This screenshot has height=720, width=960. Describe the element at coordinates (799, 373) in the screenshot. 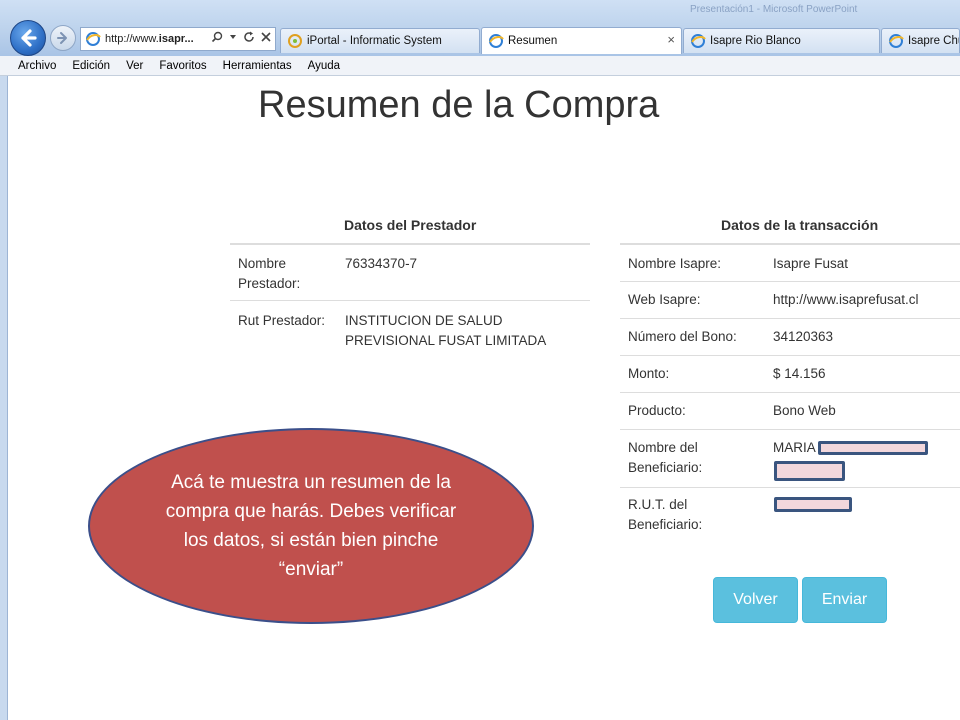

I see `transaccion-value-monto: $ 14.156` at that location.